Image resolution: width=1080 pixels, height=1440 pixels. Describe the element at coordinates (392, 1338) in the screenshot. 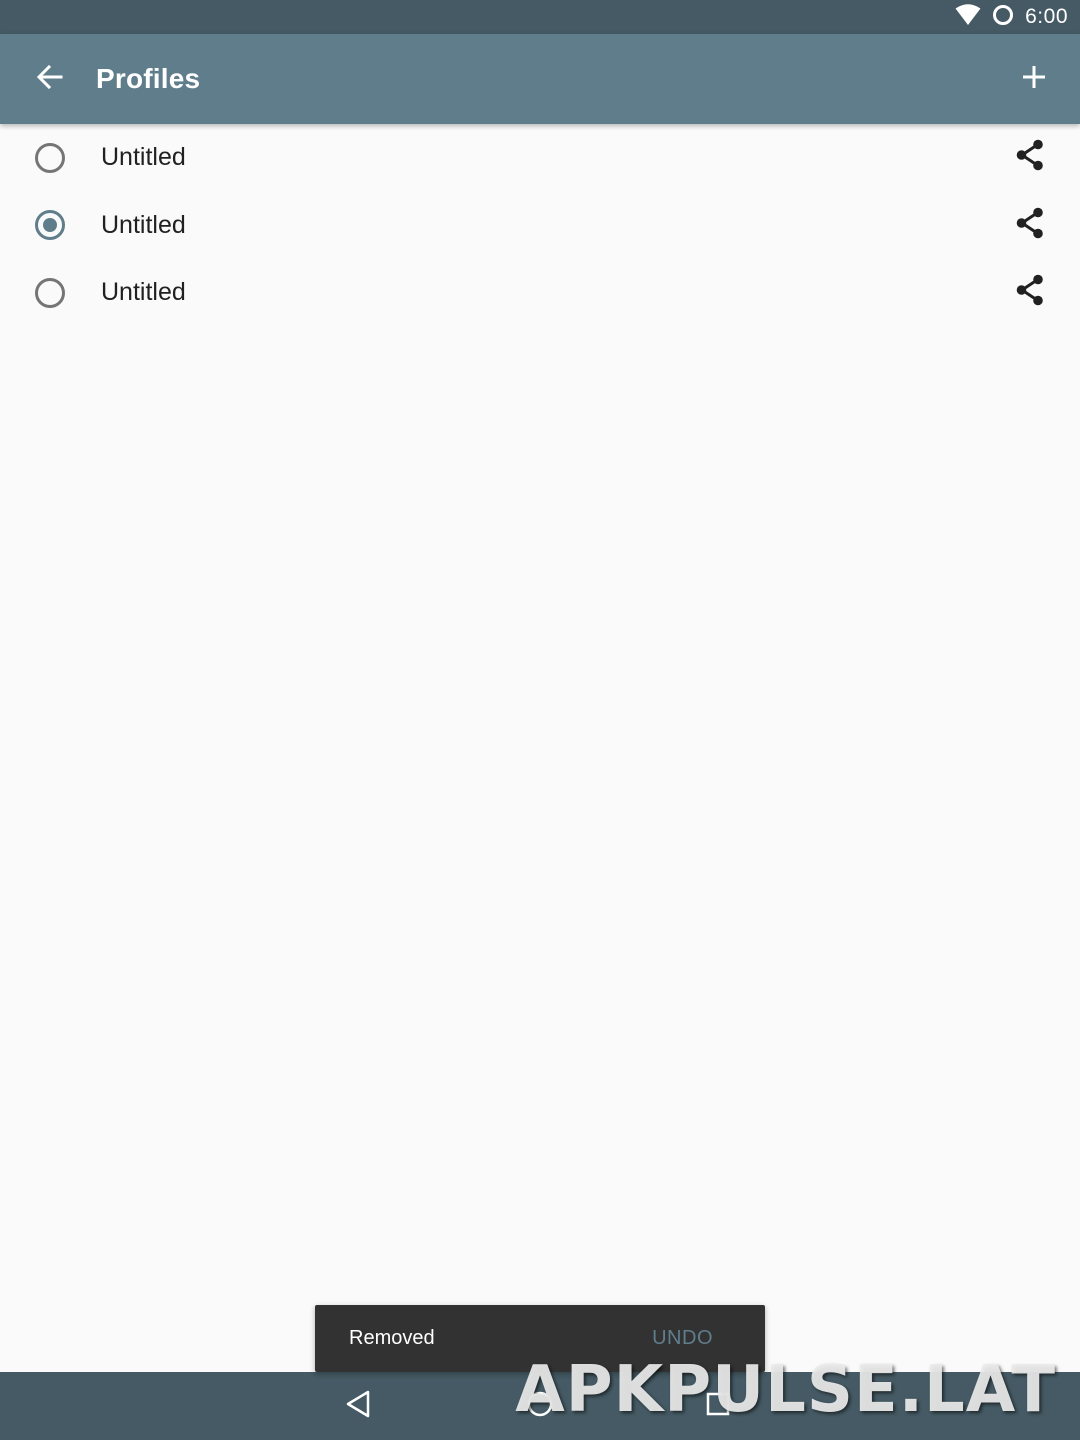

I see `snackbar-message: Removed` at that location.